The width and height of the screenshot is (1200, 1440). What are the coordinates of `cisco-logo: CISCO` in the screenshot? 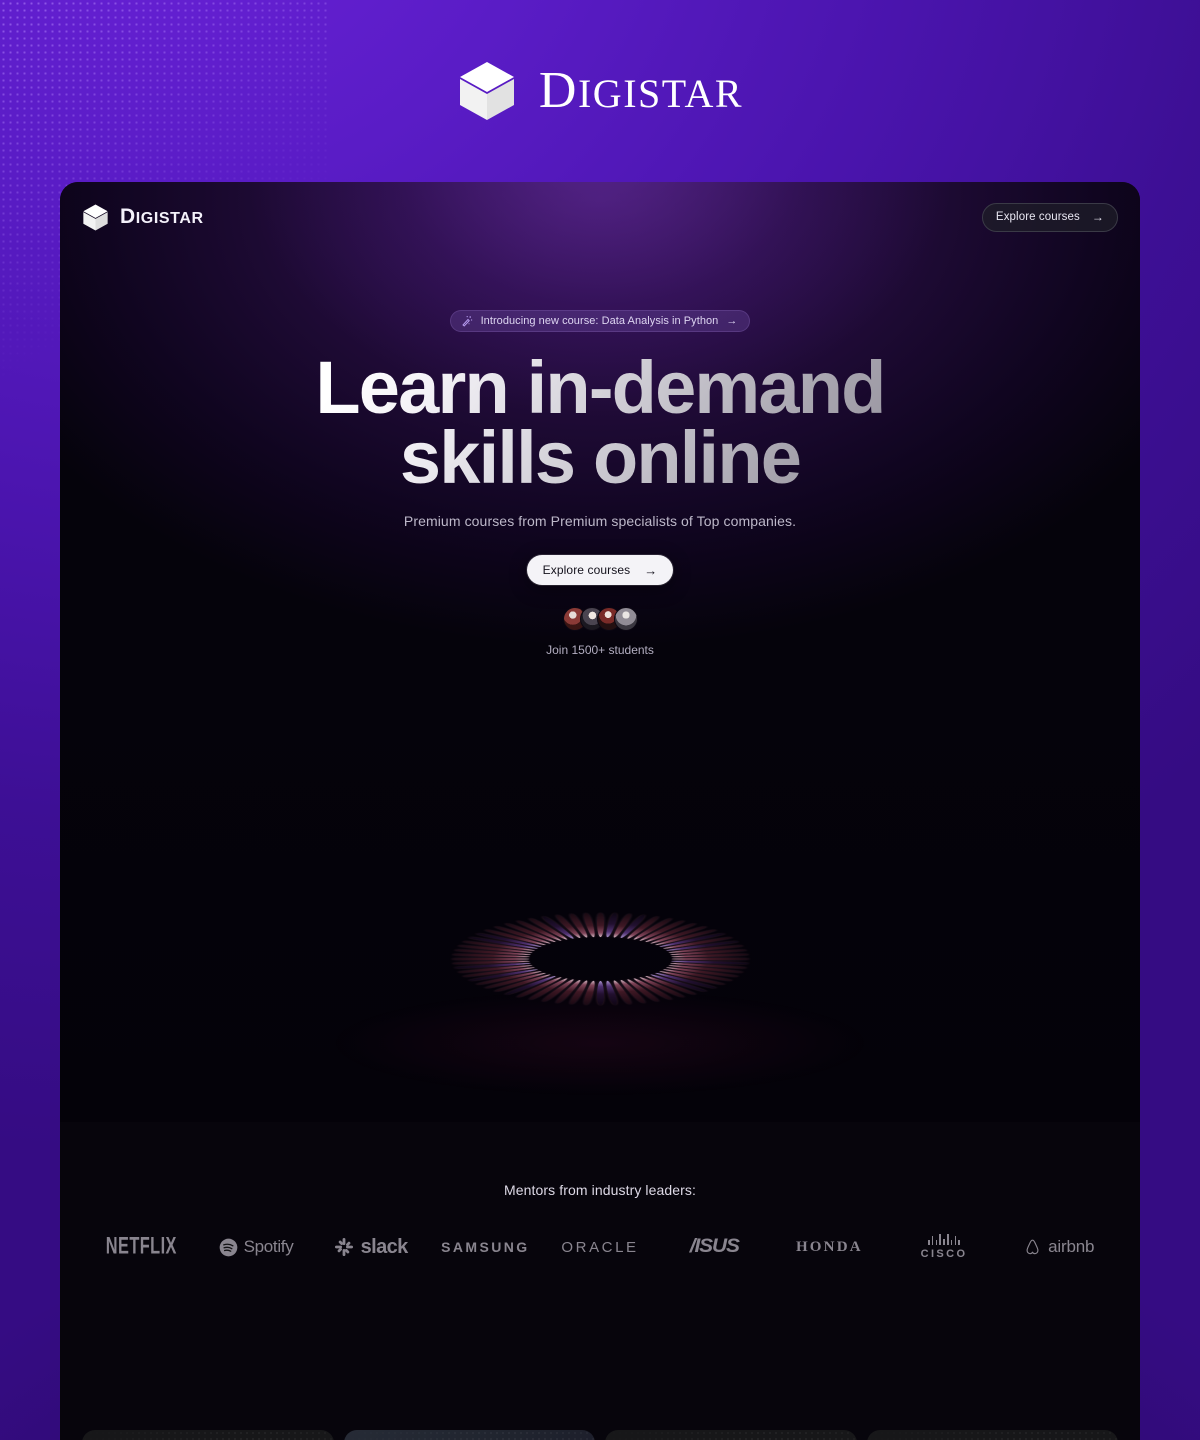 It's located at (944, 1247).